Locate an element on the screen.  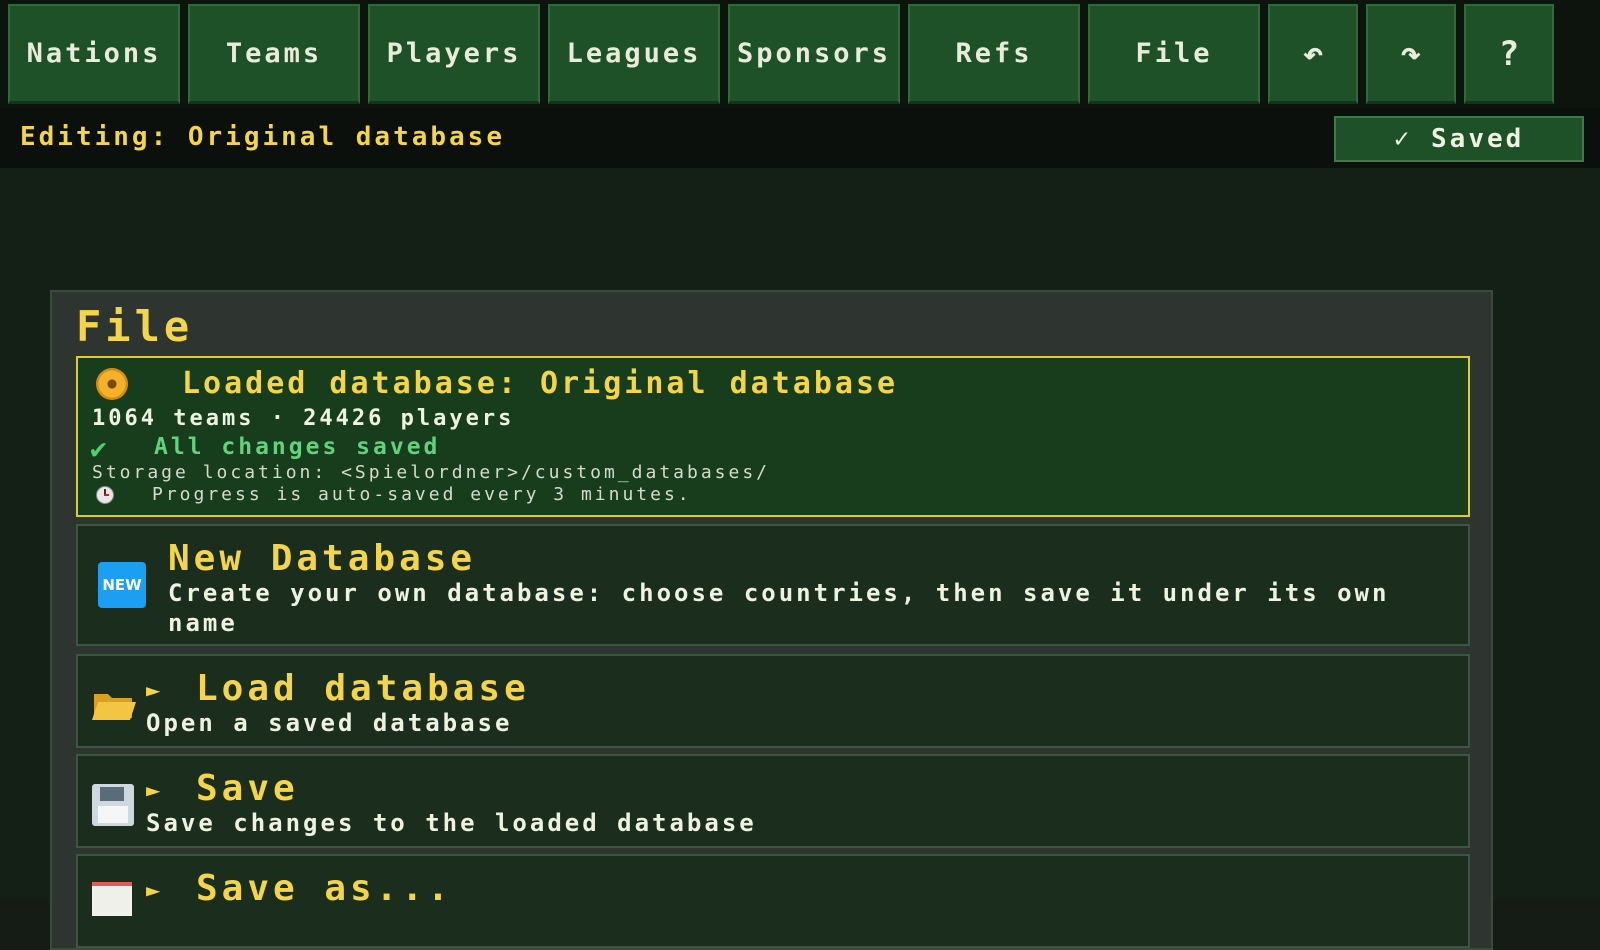
undo-button: ↶ is located at coordinates (1313, 54).